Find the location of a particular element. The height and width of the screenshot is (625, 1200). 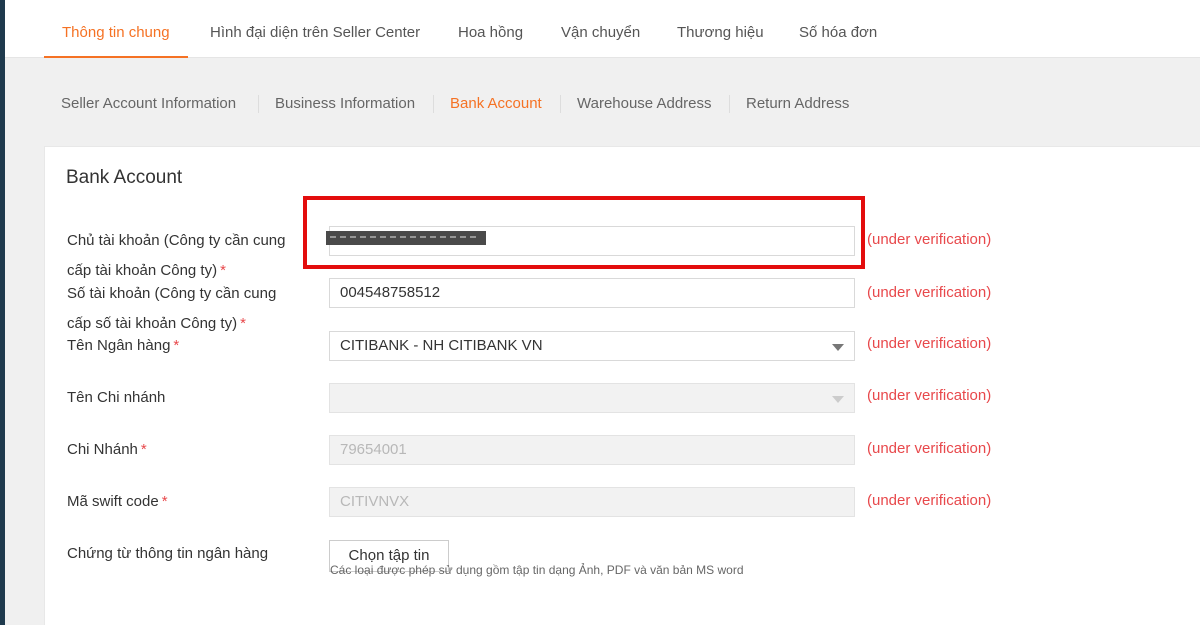

bank-document-label: Chứng từ thông tin ngân hàng is located at coordinates (168, 553).